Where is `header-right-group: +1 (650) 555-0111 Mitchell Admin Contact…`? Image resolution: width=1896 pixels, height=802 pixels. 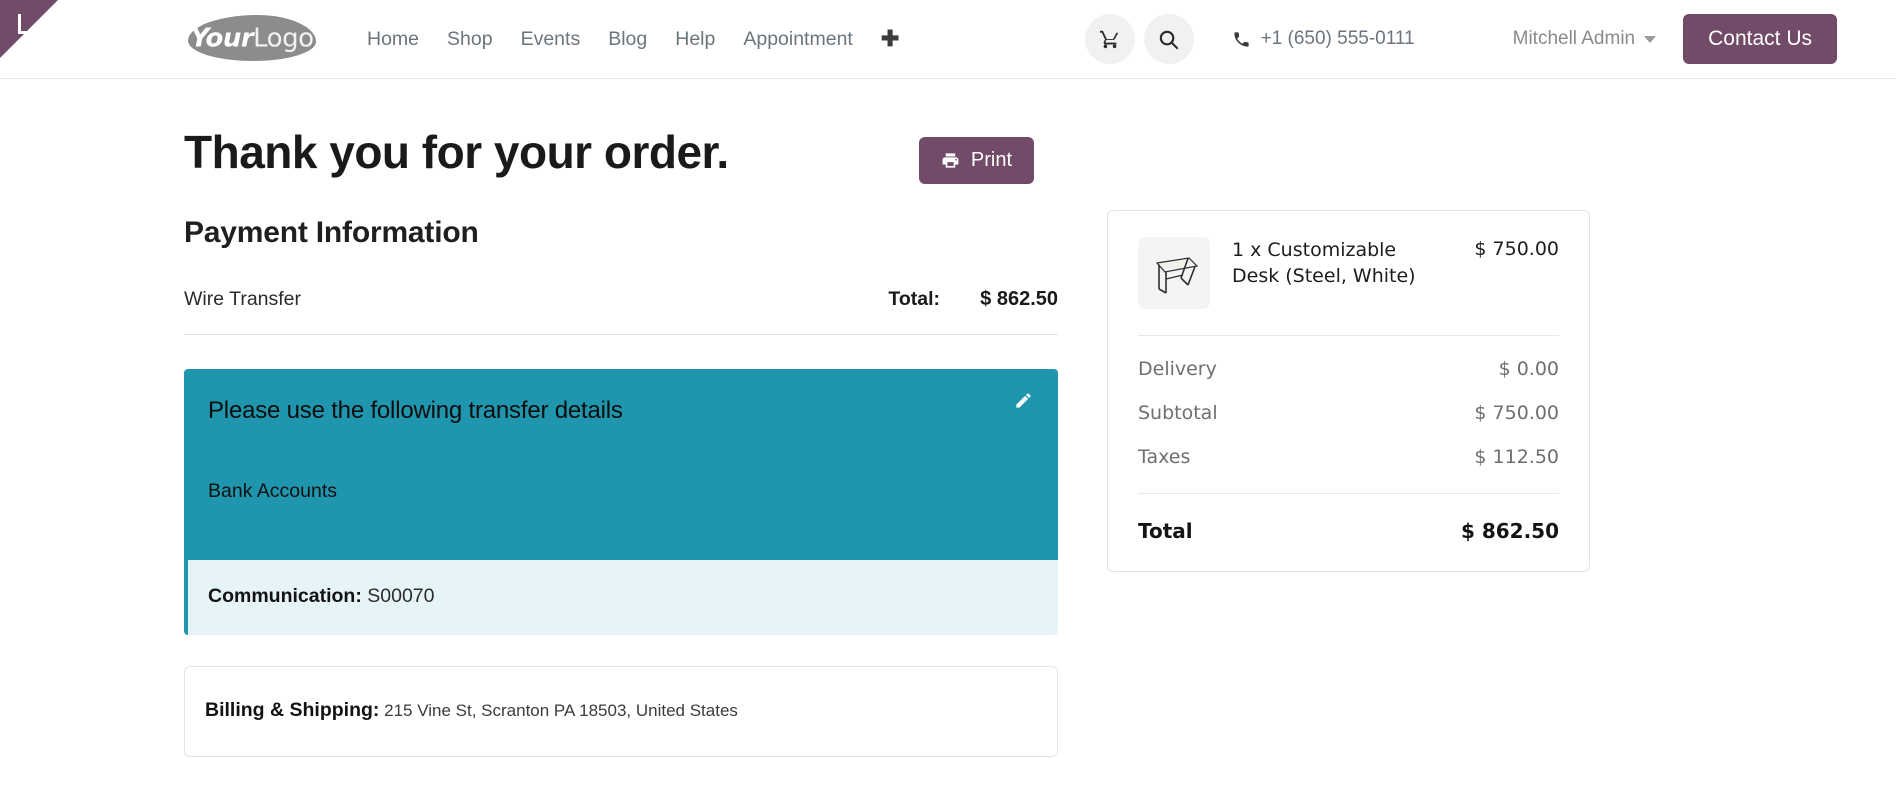
header-right-group: +1 (650) 555-0111 Mitchell Admin Contact… is located at coordinates (1460, 39).